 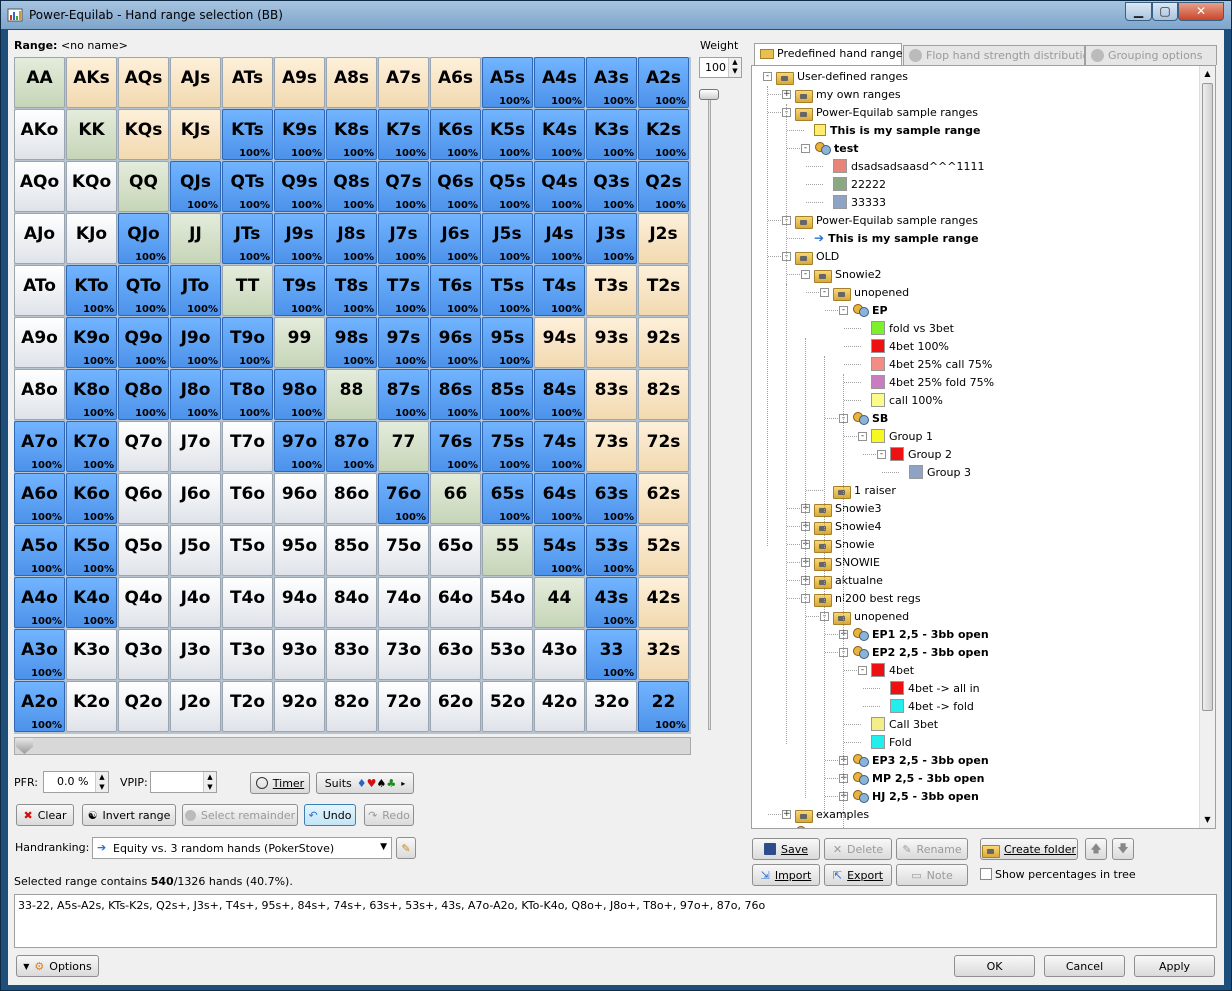 I want to click on hand-cell: Q4o, so click(x=143, y=602).